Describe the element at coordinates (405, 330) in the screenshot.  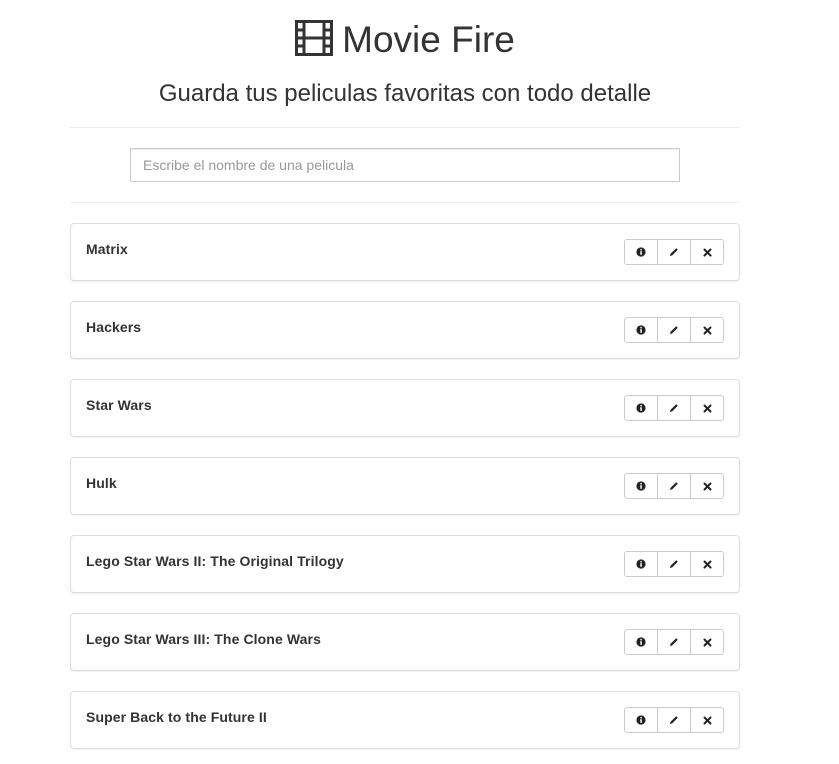
I see `movie-item: Hackers` at that location.